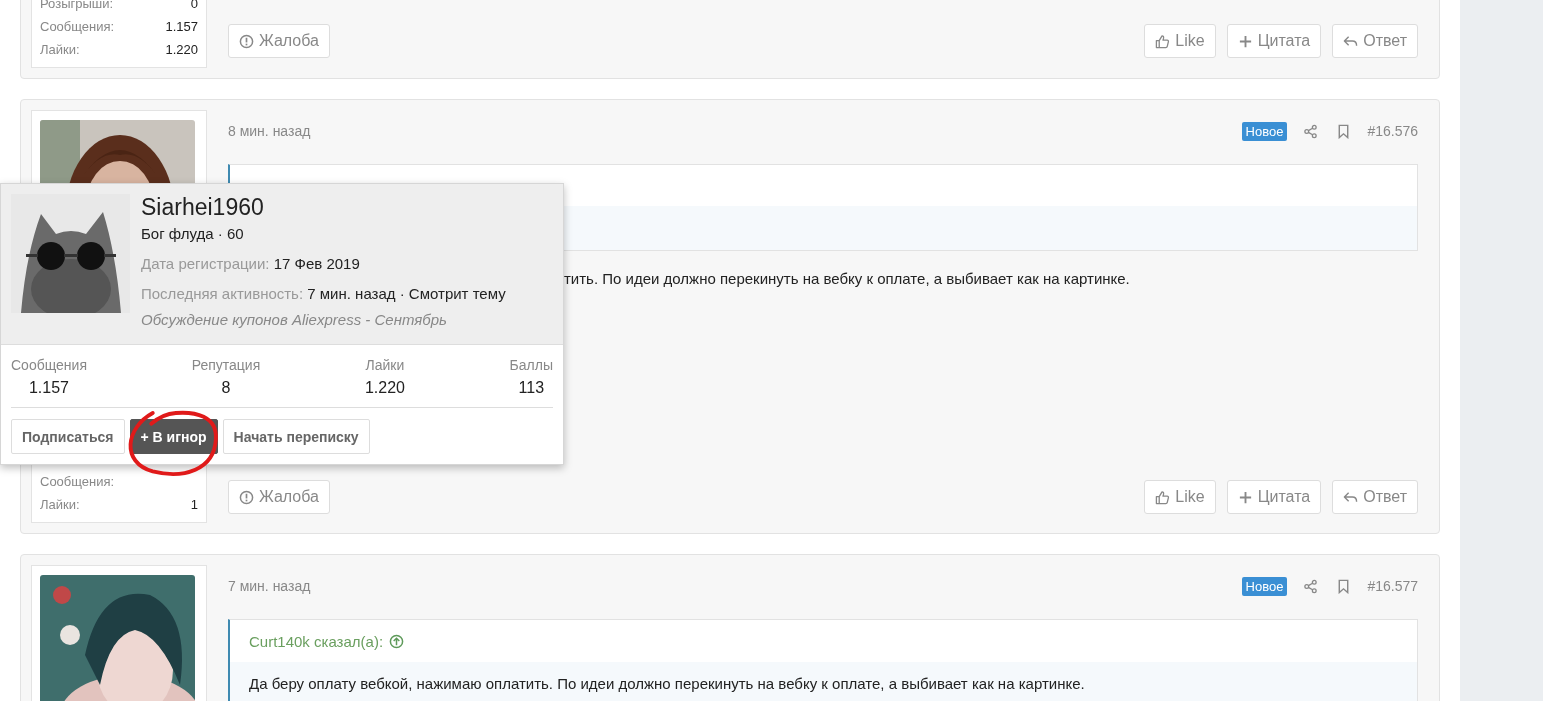  What do you see at coordinates (226, 365) in the screenshot?
I see `stat-label: Репутация` at bounding box center [226, 365].